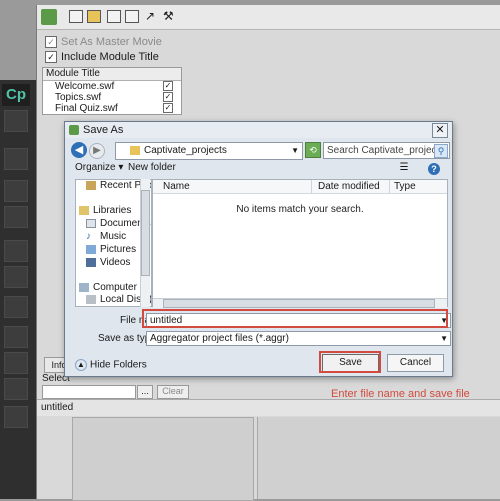 Image resolution: width=500 pixels, height=501 pixels. I want to click on dialog-title: Save As, so click(103, 130).